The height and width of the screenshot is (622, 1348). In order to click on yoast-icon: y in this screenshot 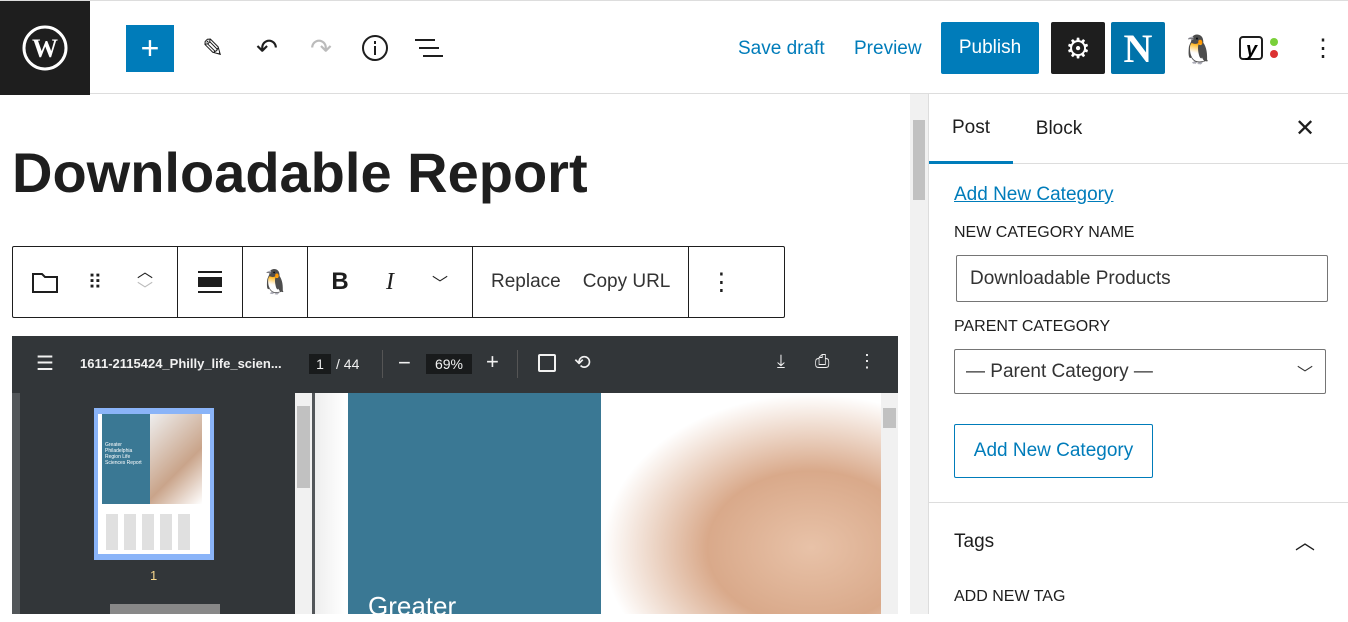, I will do `click(1260, 49)`.